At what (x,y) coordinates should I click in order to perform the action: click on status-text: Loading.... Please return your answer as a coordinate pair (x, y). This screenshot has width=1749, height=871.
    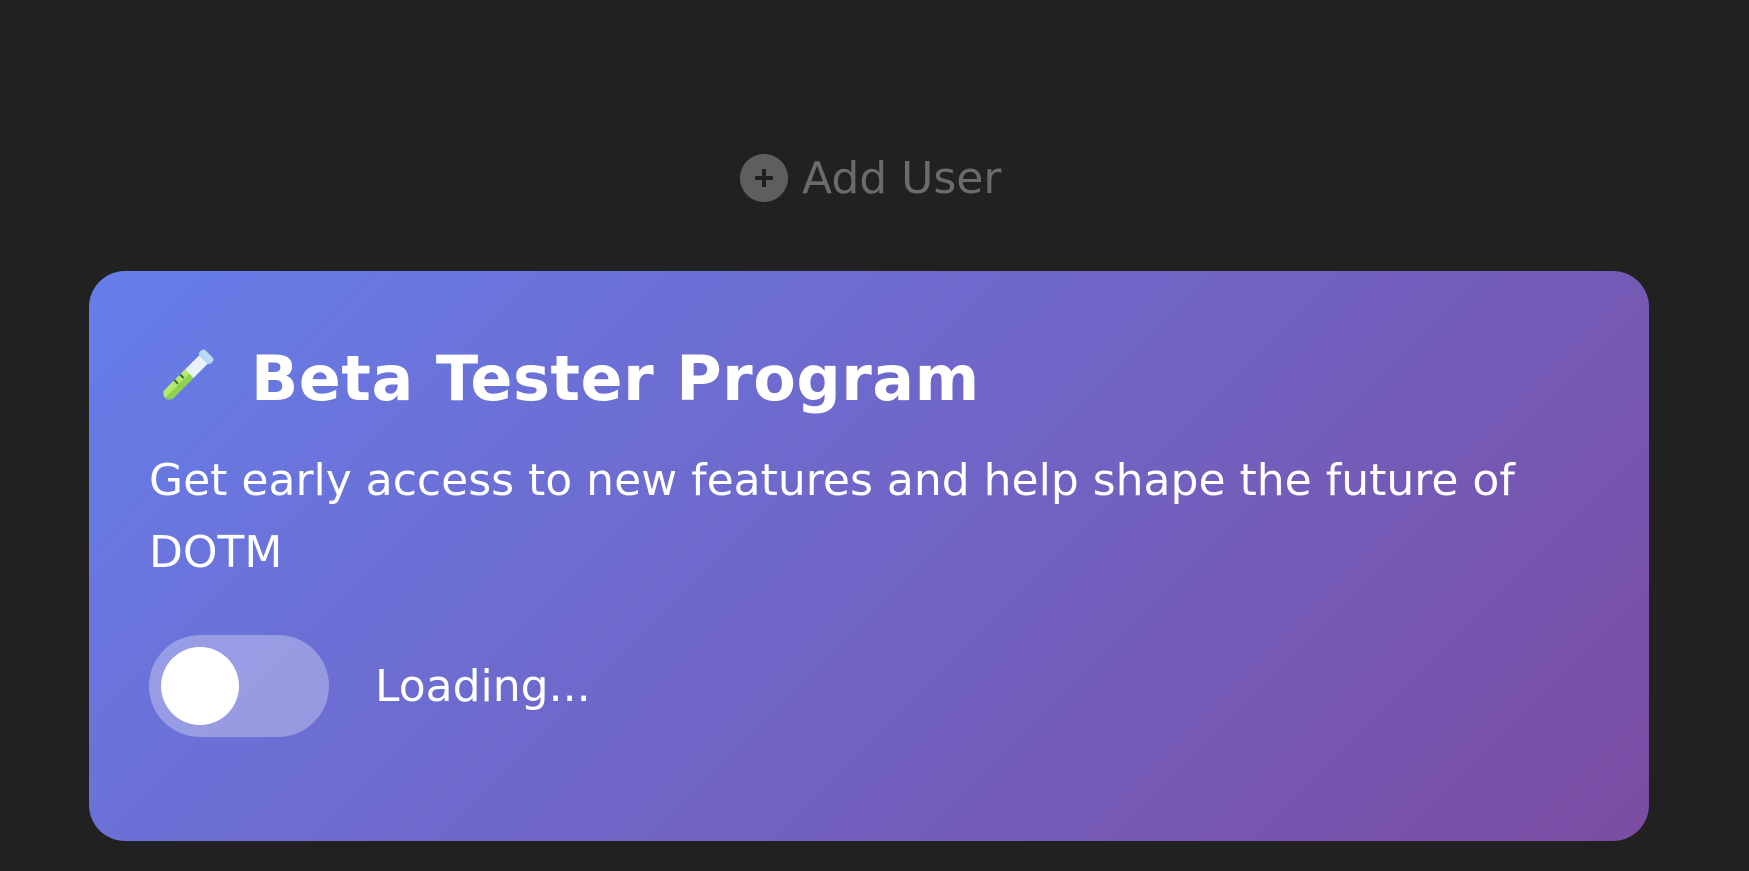
    Looking at the image, I should click on (483, 686).